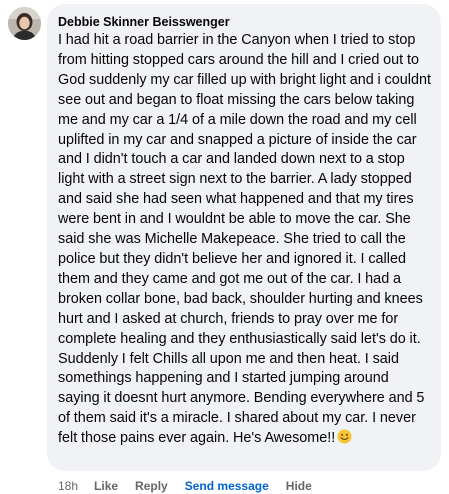 Image resolution: width=449 pixels, height=494 pixels. Describe the element at coordinates (227, 486) in the screenshot. I see `send-message-button: Send message` at that location.